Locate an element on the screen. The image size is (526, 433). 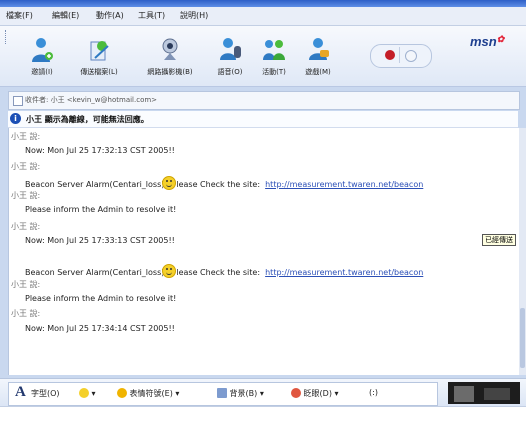
background-icon is located at coordinates (222, 393).